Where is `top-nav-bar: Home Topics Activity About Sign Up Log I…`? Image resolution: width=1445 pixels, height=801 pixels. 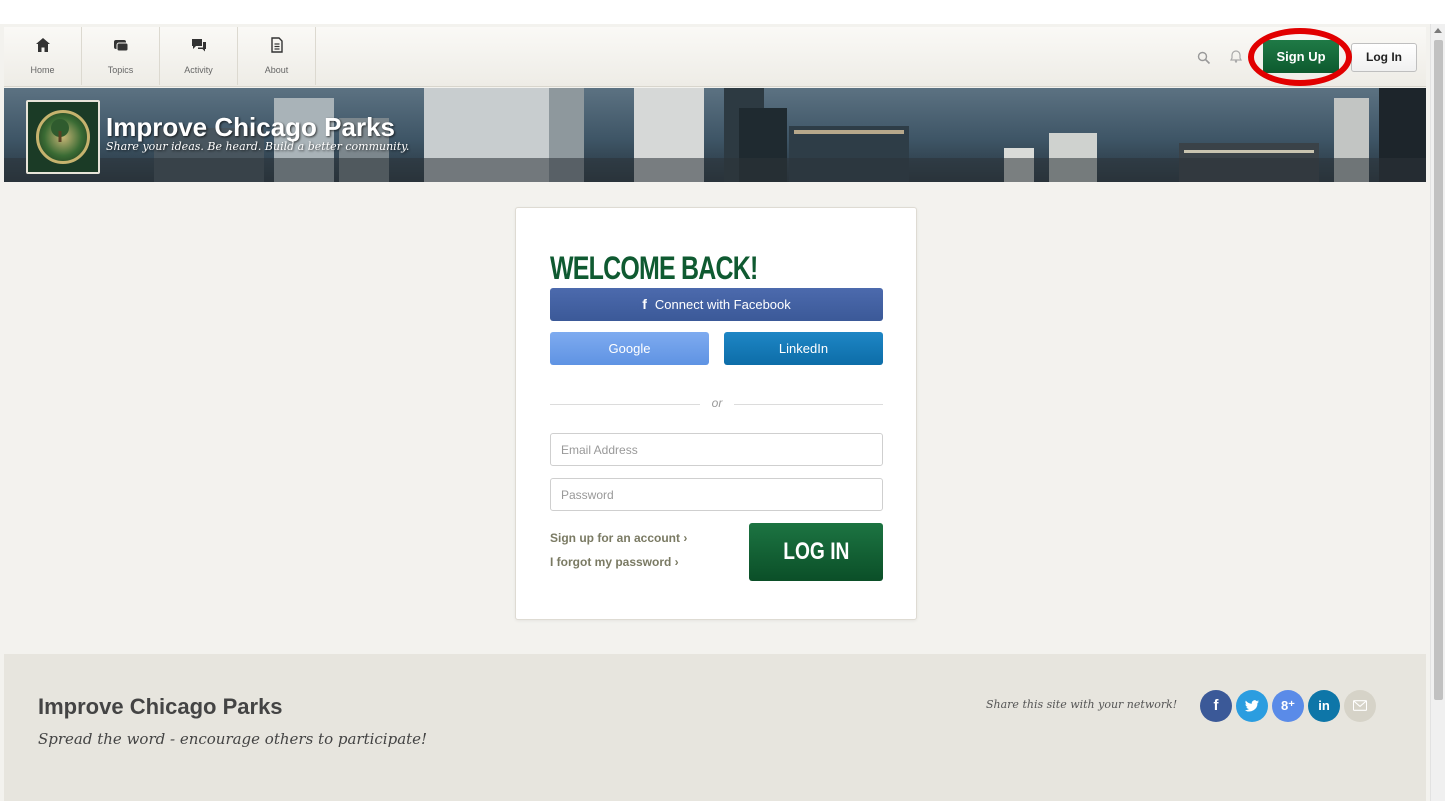 top-nav-bar: Home Topics Activity About Sign Up Log I… is located at coordinates (715, 57).